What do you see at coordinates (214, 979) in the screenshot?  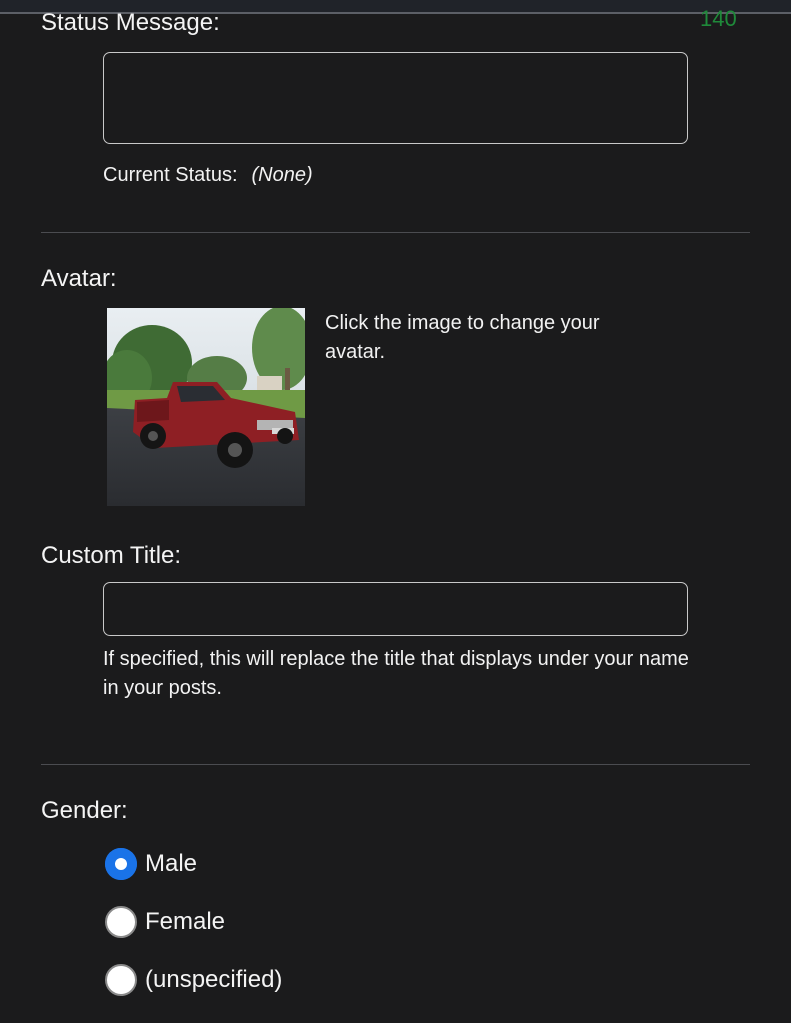 I see `radio-label: (unspecified)` at bounding box center [214, 979].